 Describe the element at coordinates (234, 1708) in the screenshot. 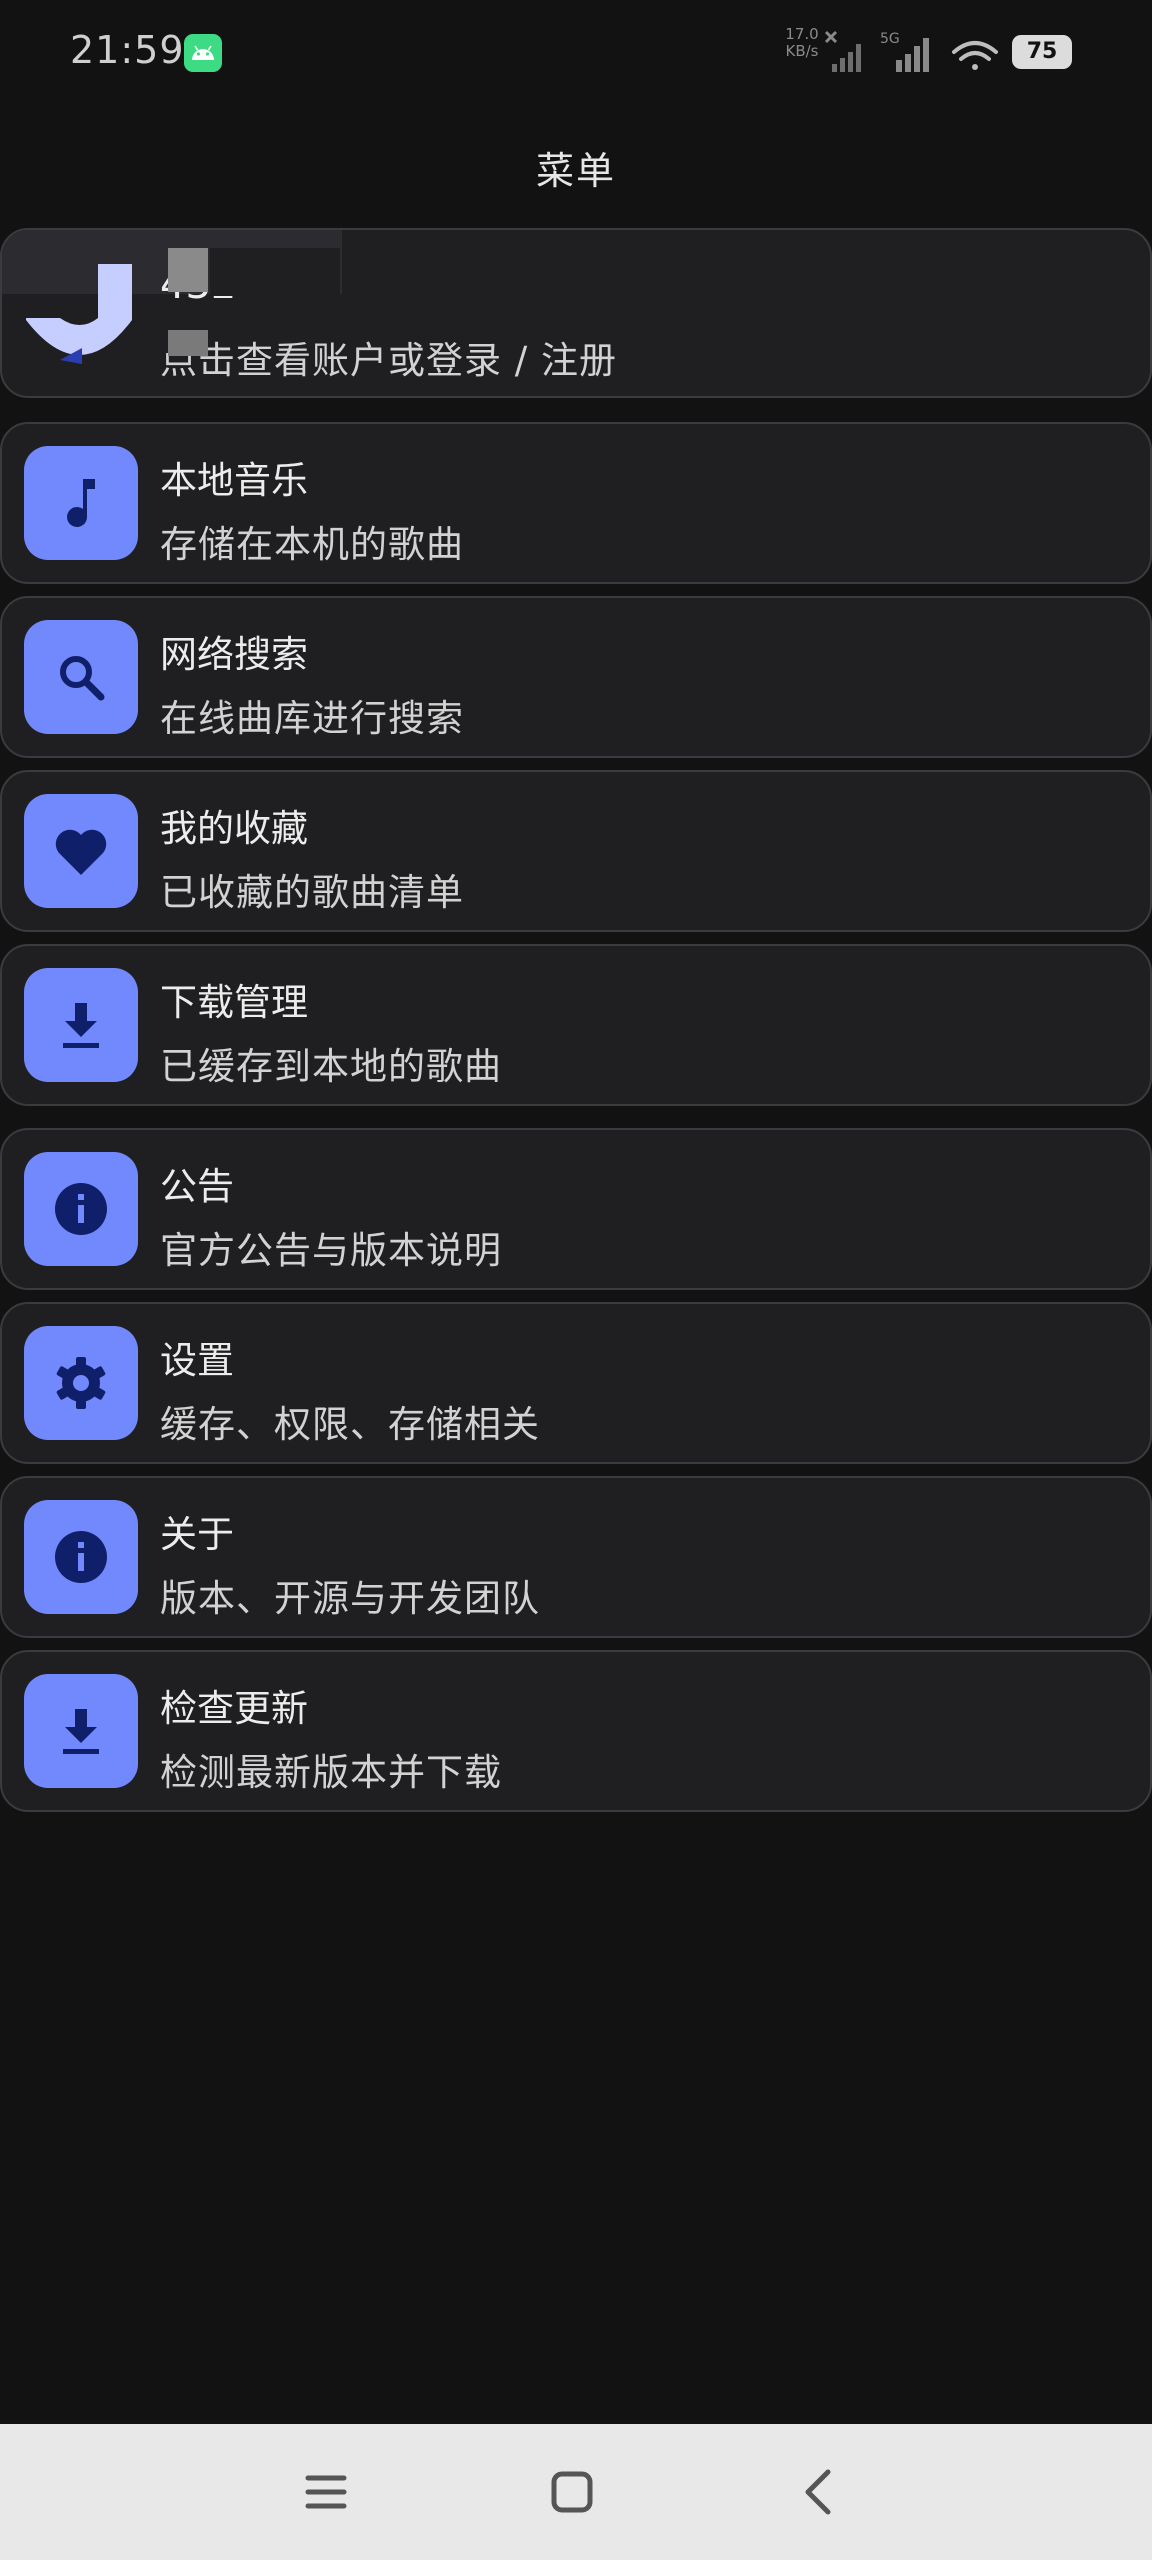

I see `menu-item-title: 检查更新` at that location.